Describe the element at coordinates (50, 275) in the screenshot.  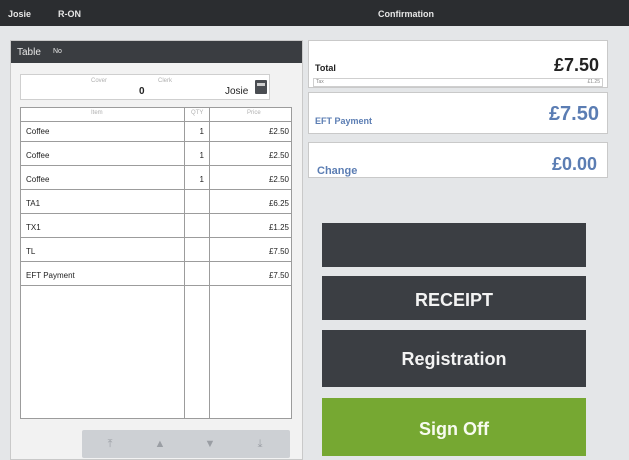
I see `row-item: EFT Payment` at that location.